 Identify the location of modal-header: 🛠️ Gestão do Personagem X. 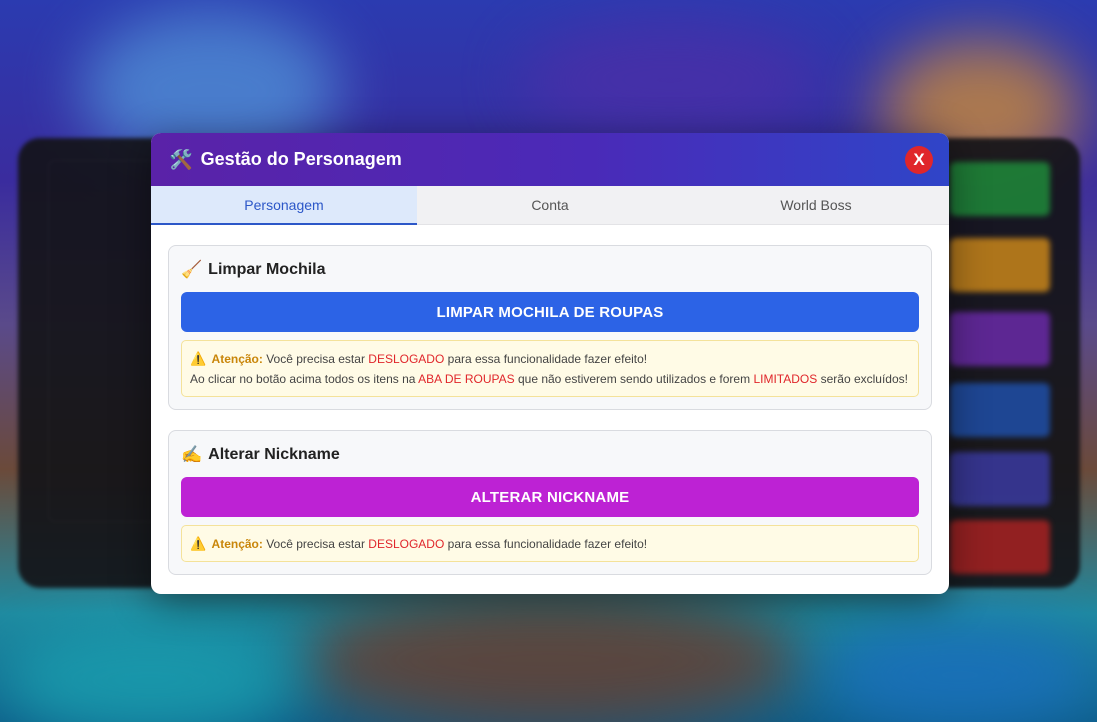
(550, 159).